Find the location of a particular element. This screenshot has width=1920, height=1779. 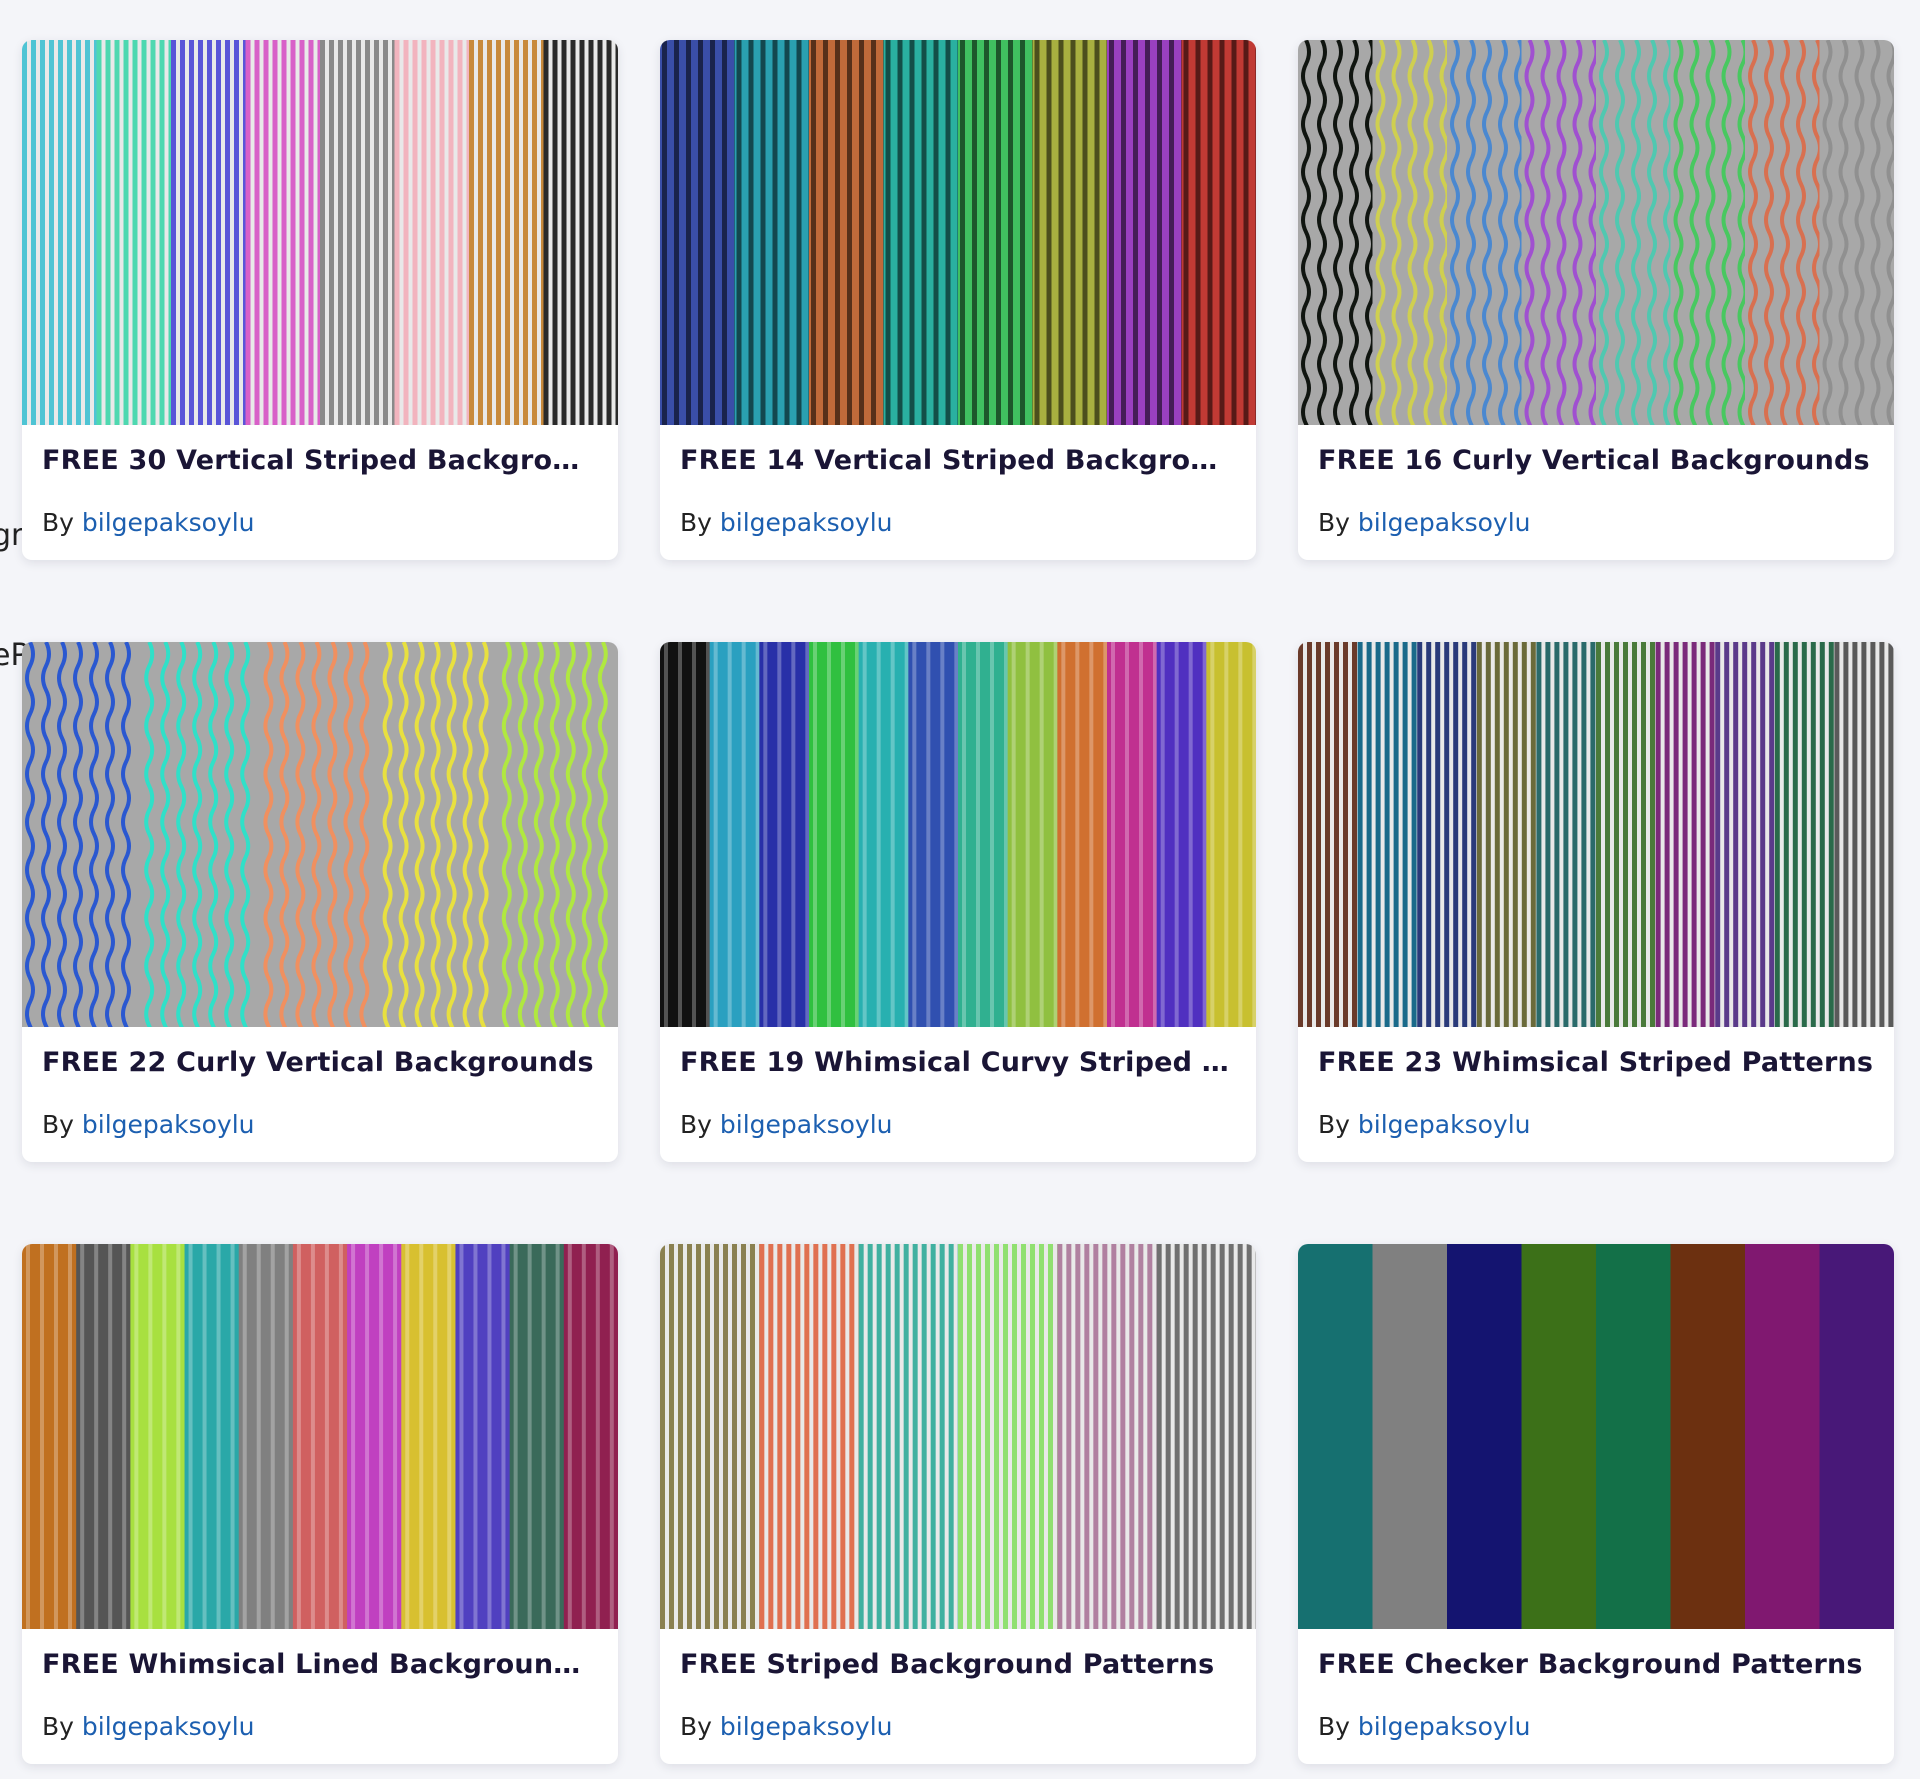

product-title: FREE 23 Whimsical Striped Patterns is located at coordinates (1596, 1062).